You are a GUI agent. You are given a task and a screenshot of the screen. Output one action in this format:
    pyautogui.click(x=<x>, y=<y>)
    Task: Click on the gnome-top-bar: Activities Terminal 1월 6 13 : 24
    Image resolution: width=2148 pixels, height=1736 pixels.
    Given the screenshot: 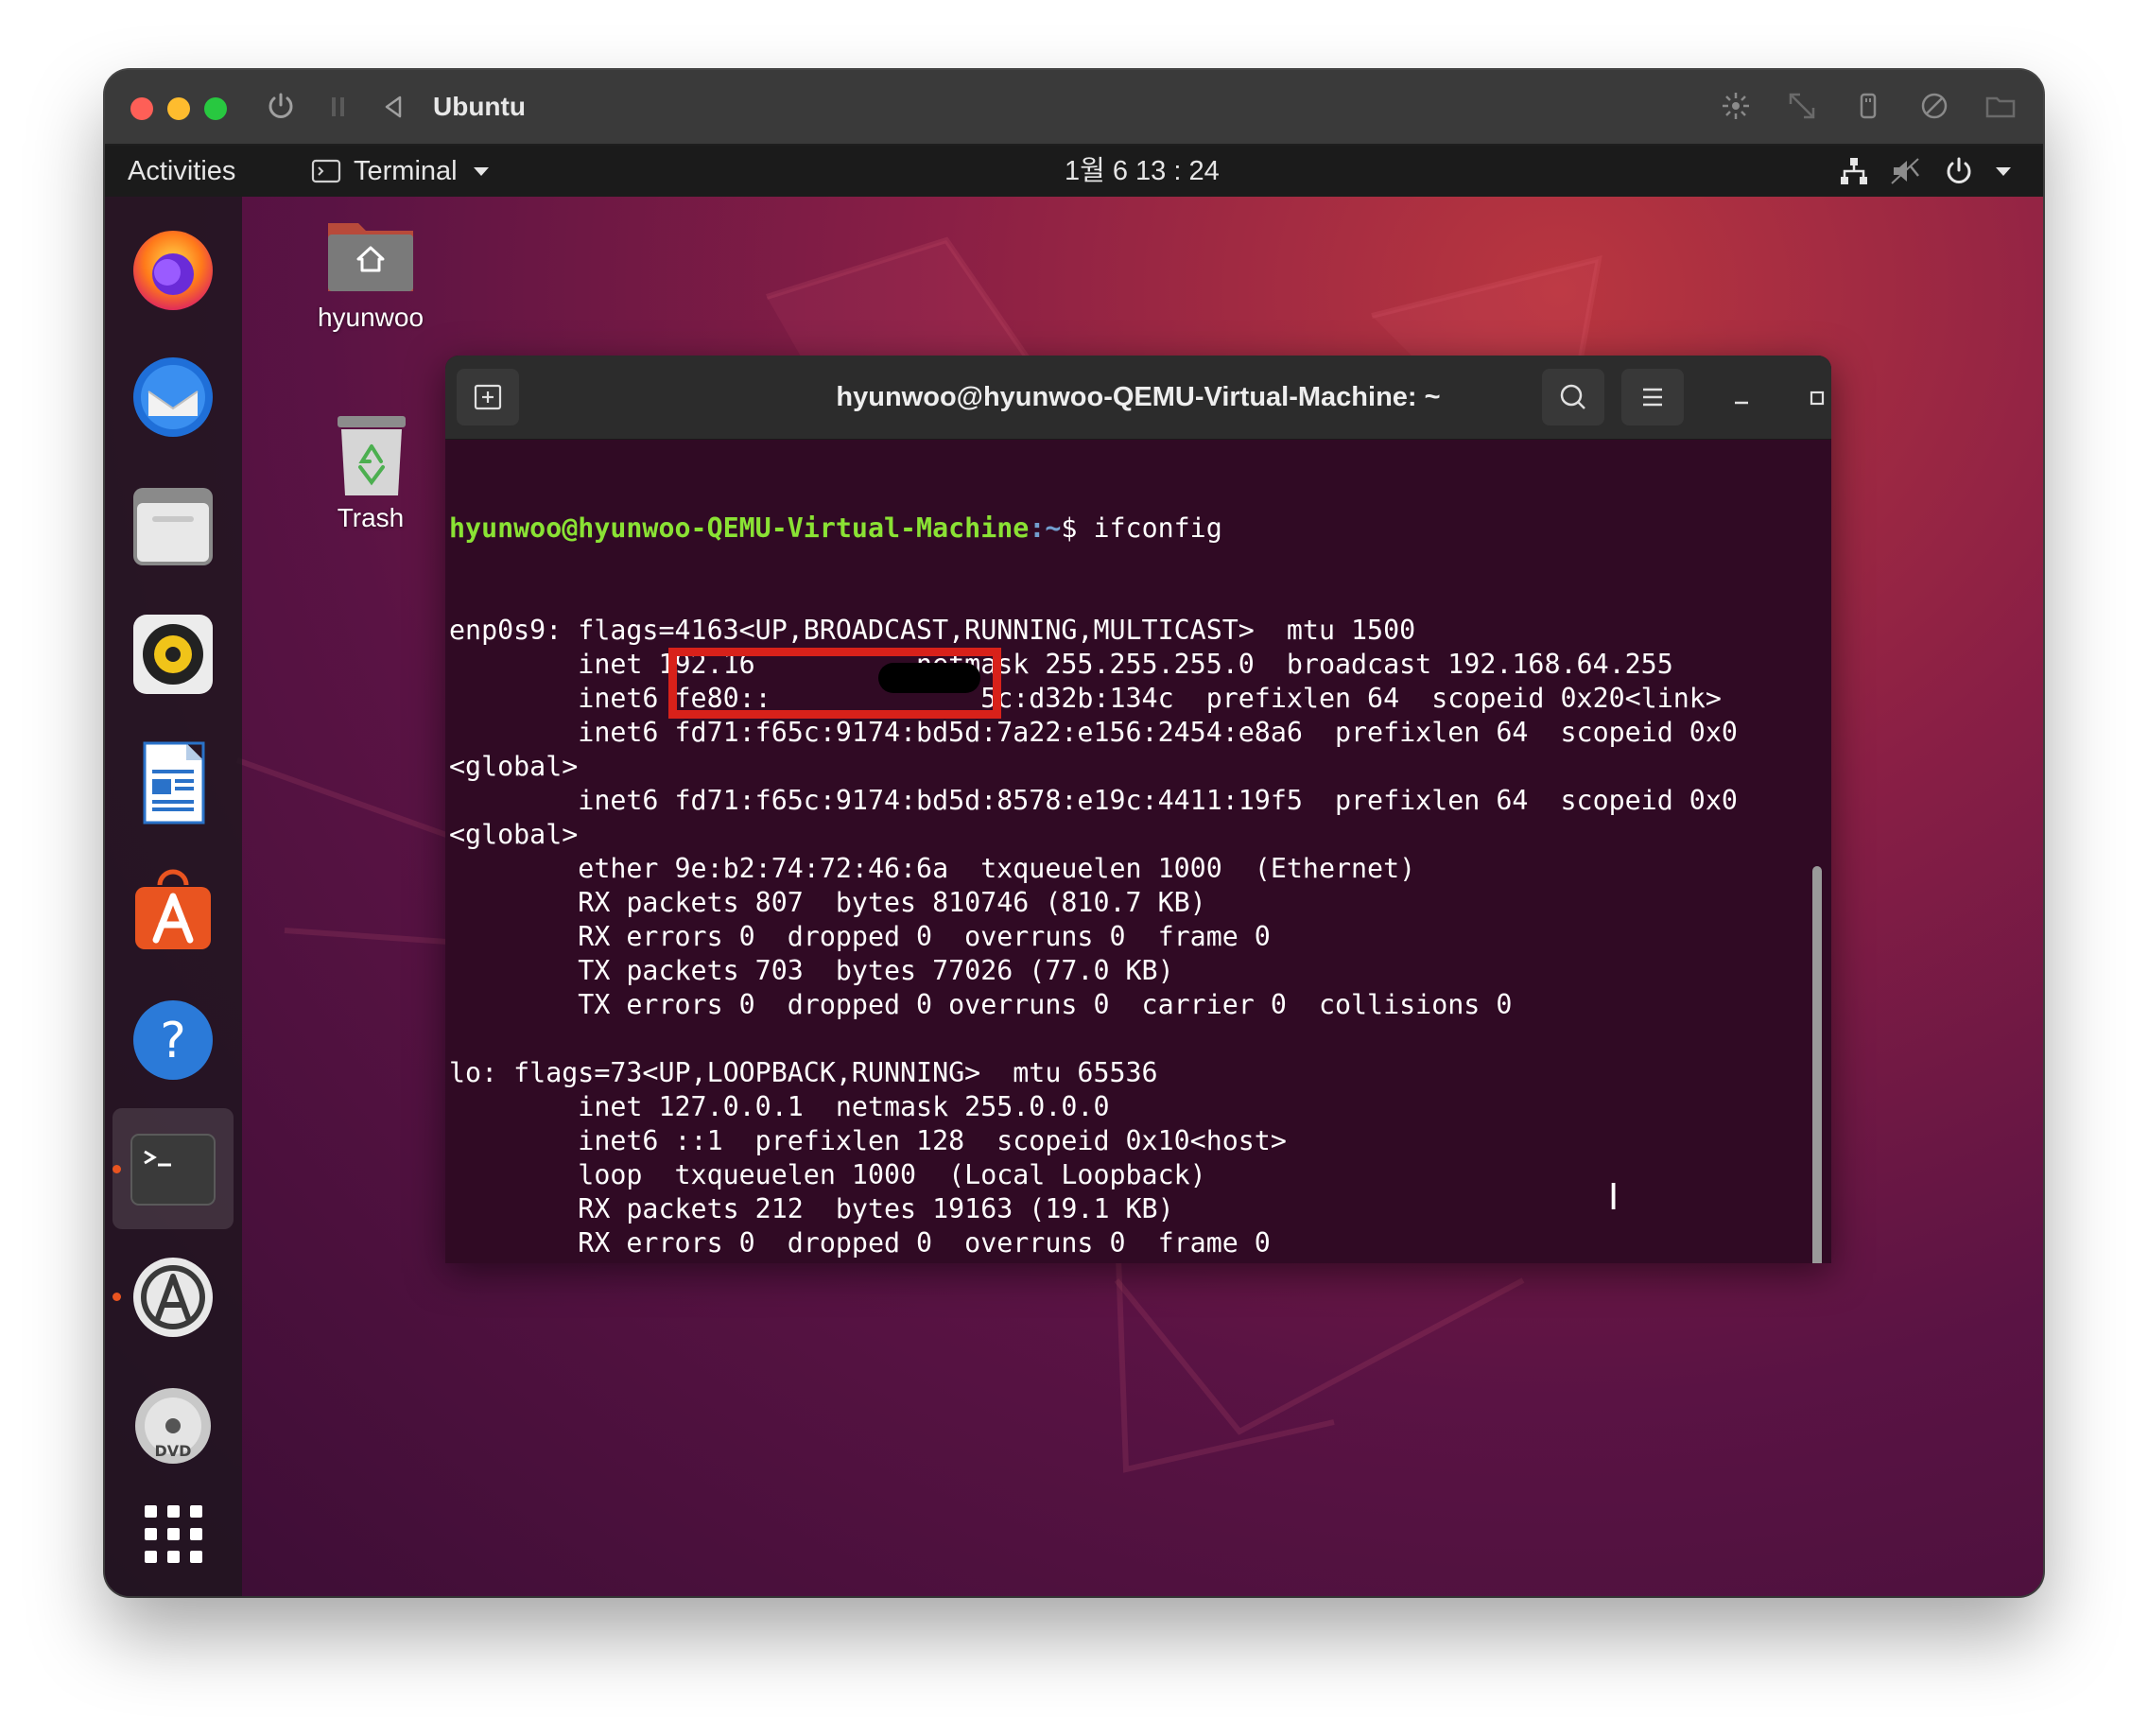 What is the action you would take?
    pyautogui.click(x=1074, y=171)
    